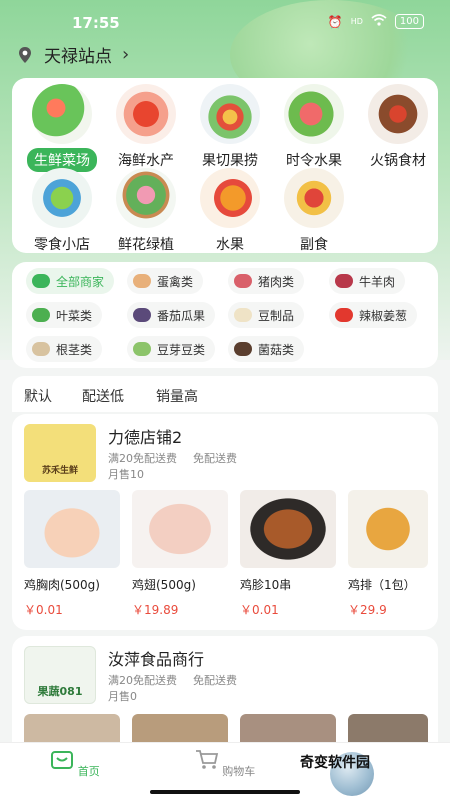 The width and height of the screenshot is (450, 800). What do you see at coordinates (126, 474) in the screenshot?
I see `shop-monthly-sales: 月售10` at bounding box center [126, 474].